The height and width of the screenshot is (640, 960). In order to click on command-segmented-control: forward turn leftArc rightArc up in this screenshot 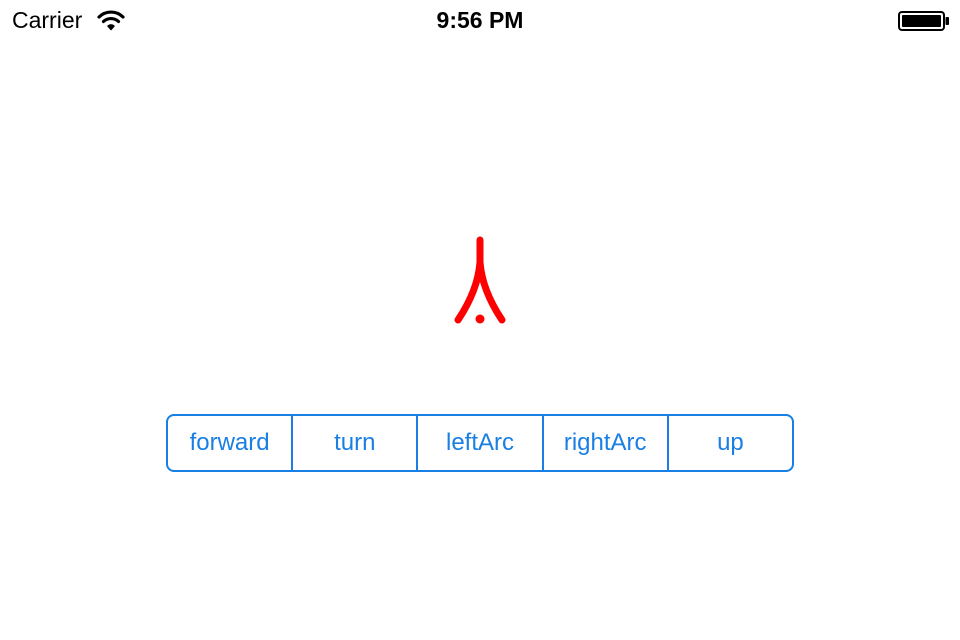, I will do `click(480, 443)`.